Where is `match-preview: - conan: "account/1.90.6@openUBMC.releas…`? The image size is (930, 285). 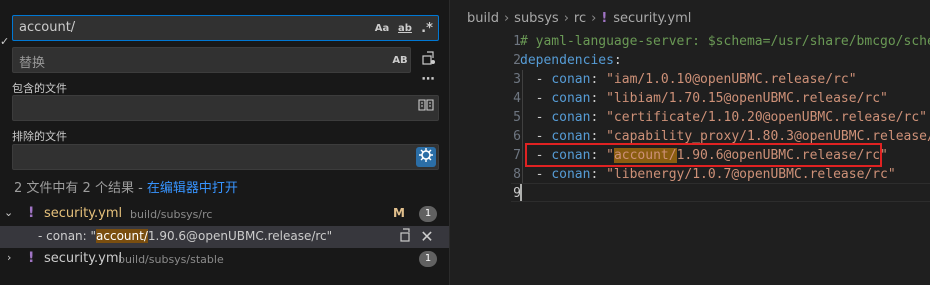 match-preview: - conan: "account/1.90.6@openUBMC.releas… is located at coordinates (185, 236).